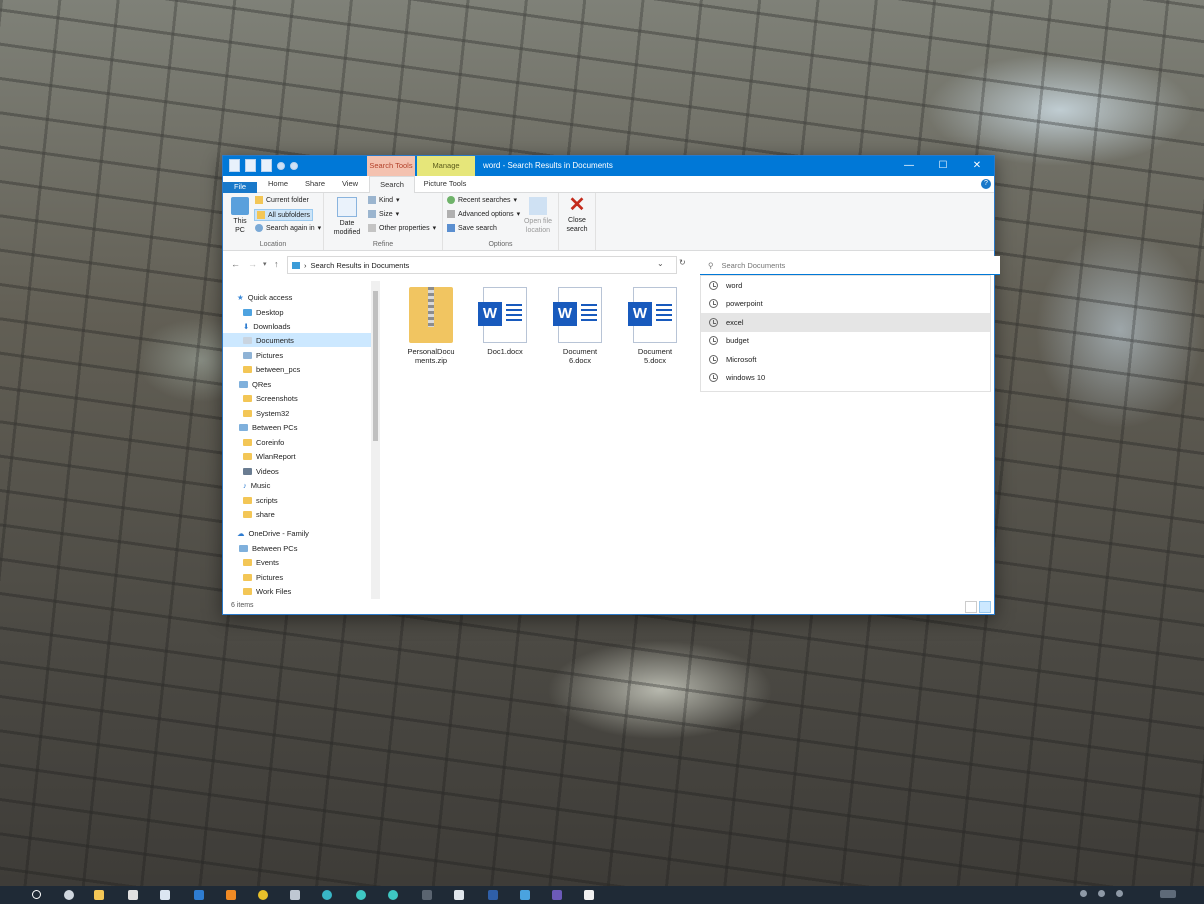 The width and height of the screenshot is (1204, 904). I want to click on nav-screenshots: Screenshots📌, so click(297, 398).